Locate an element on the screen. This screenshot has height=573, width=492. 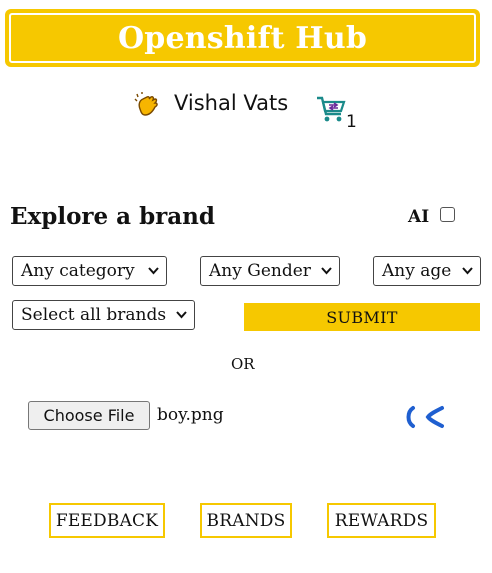
feedback-button: FEEDBACK is located at coordinates (107, 520).